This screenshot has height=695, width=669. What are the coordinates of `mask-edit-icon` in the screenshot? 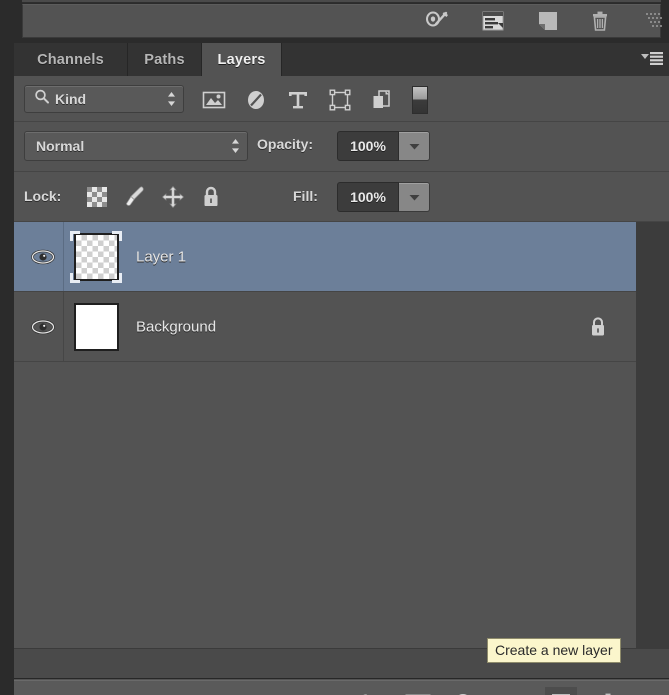 It's located at (438, 21).